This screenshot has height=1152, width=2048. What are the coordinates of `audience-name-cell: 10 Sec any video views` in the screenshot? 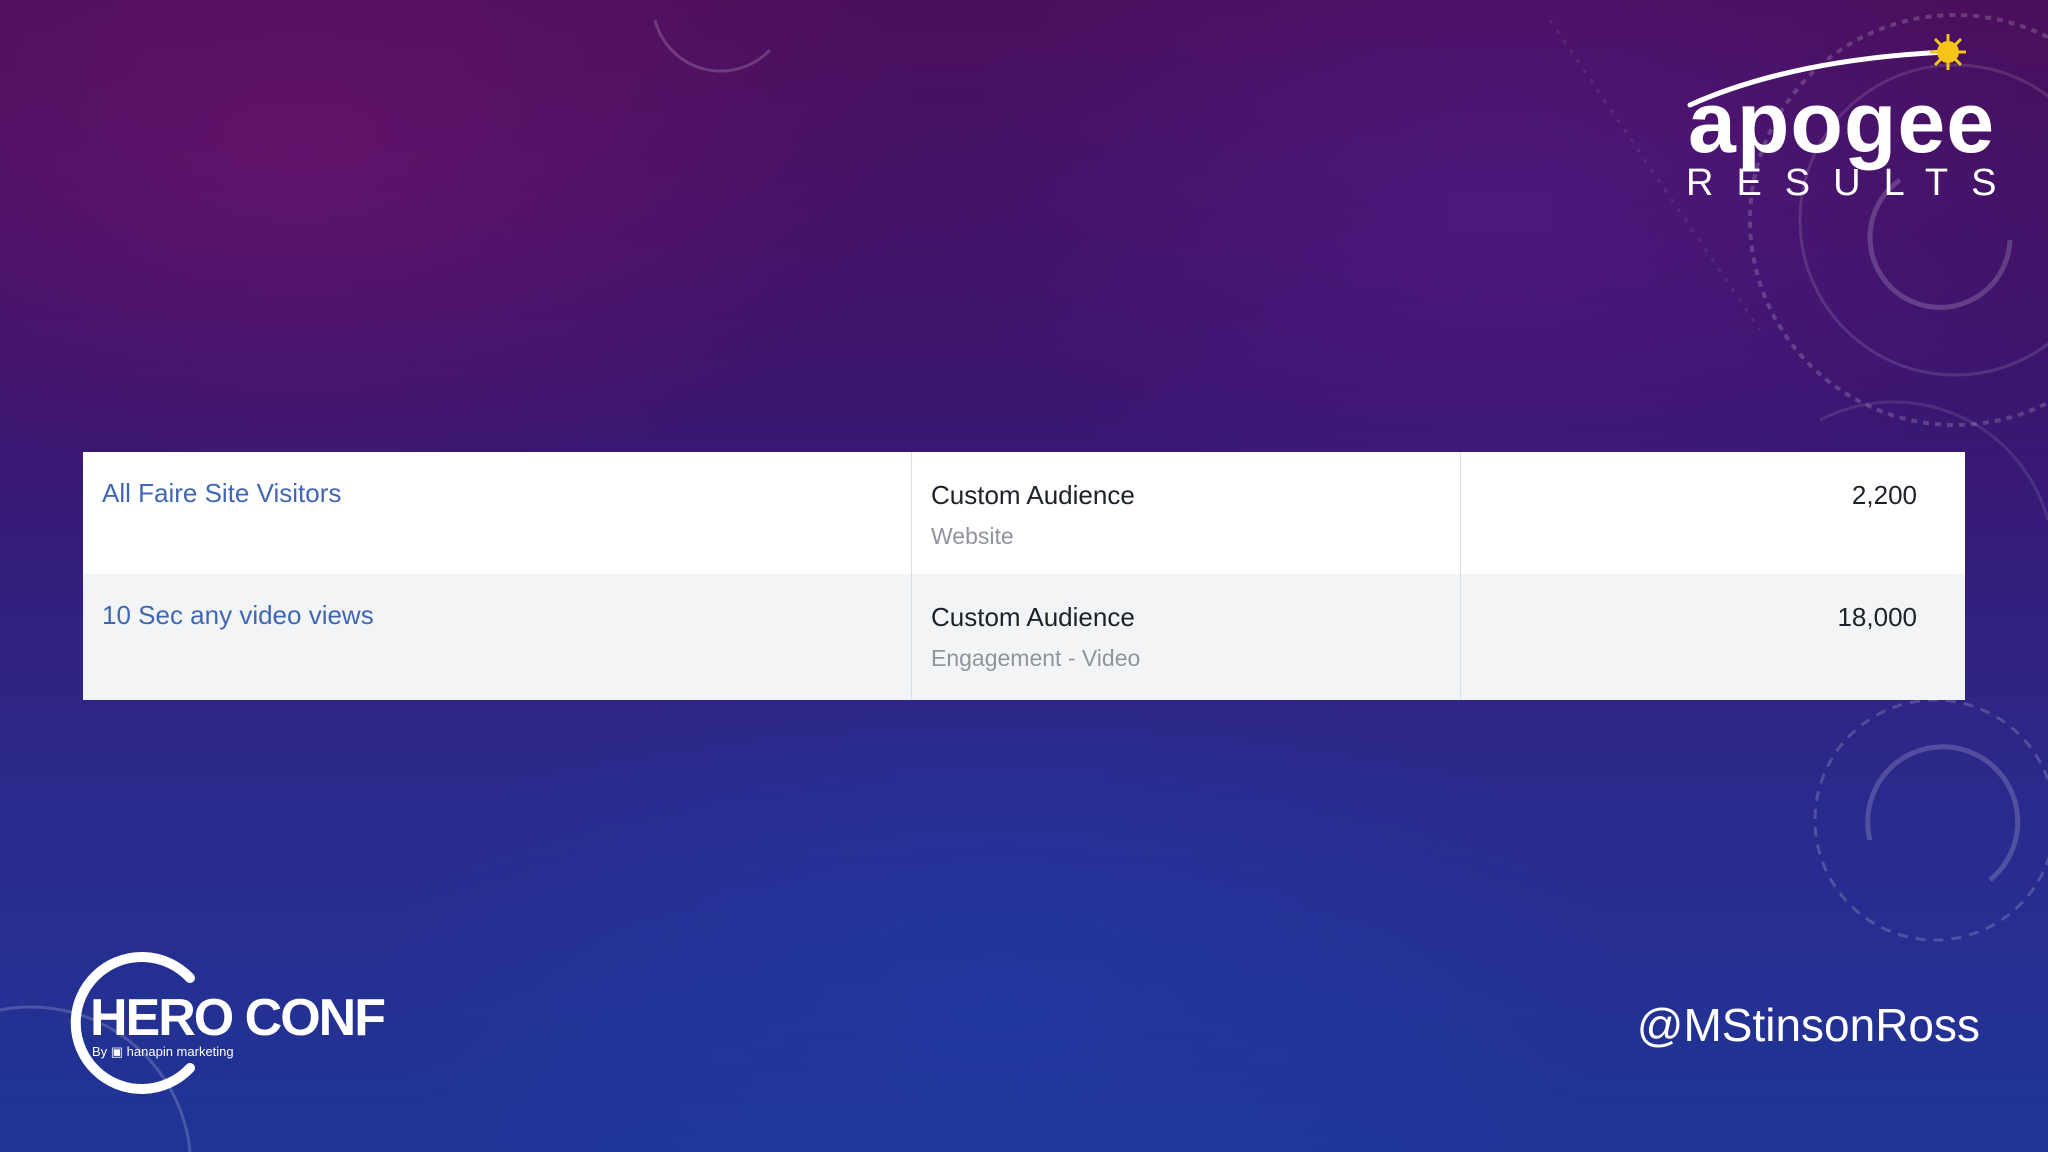 It's located at (497, 637).